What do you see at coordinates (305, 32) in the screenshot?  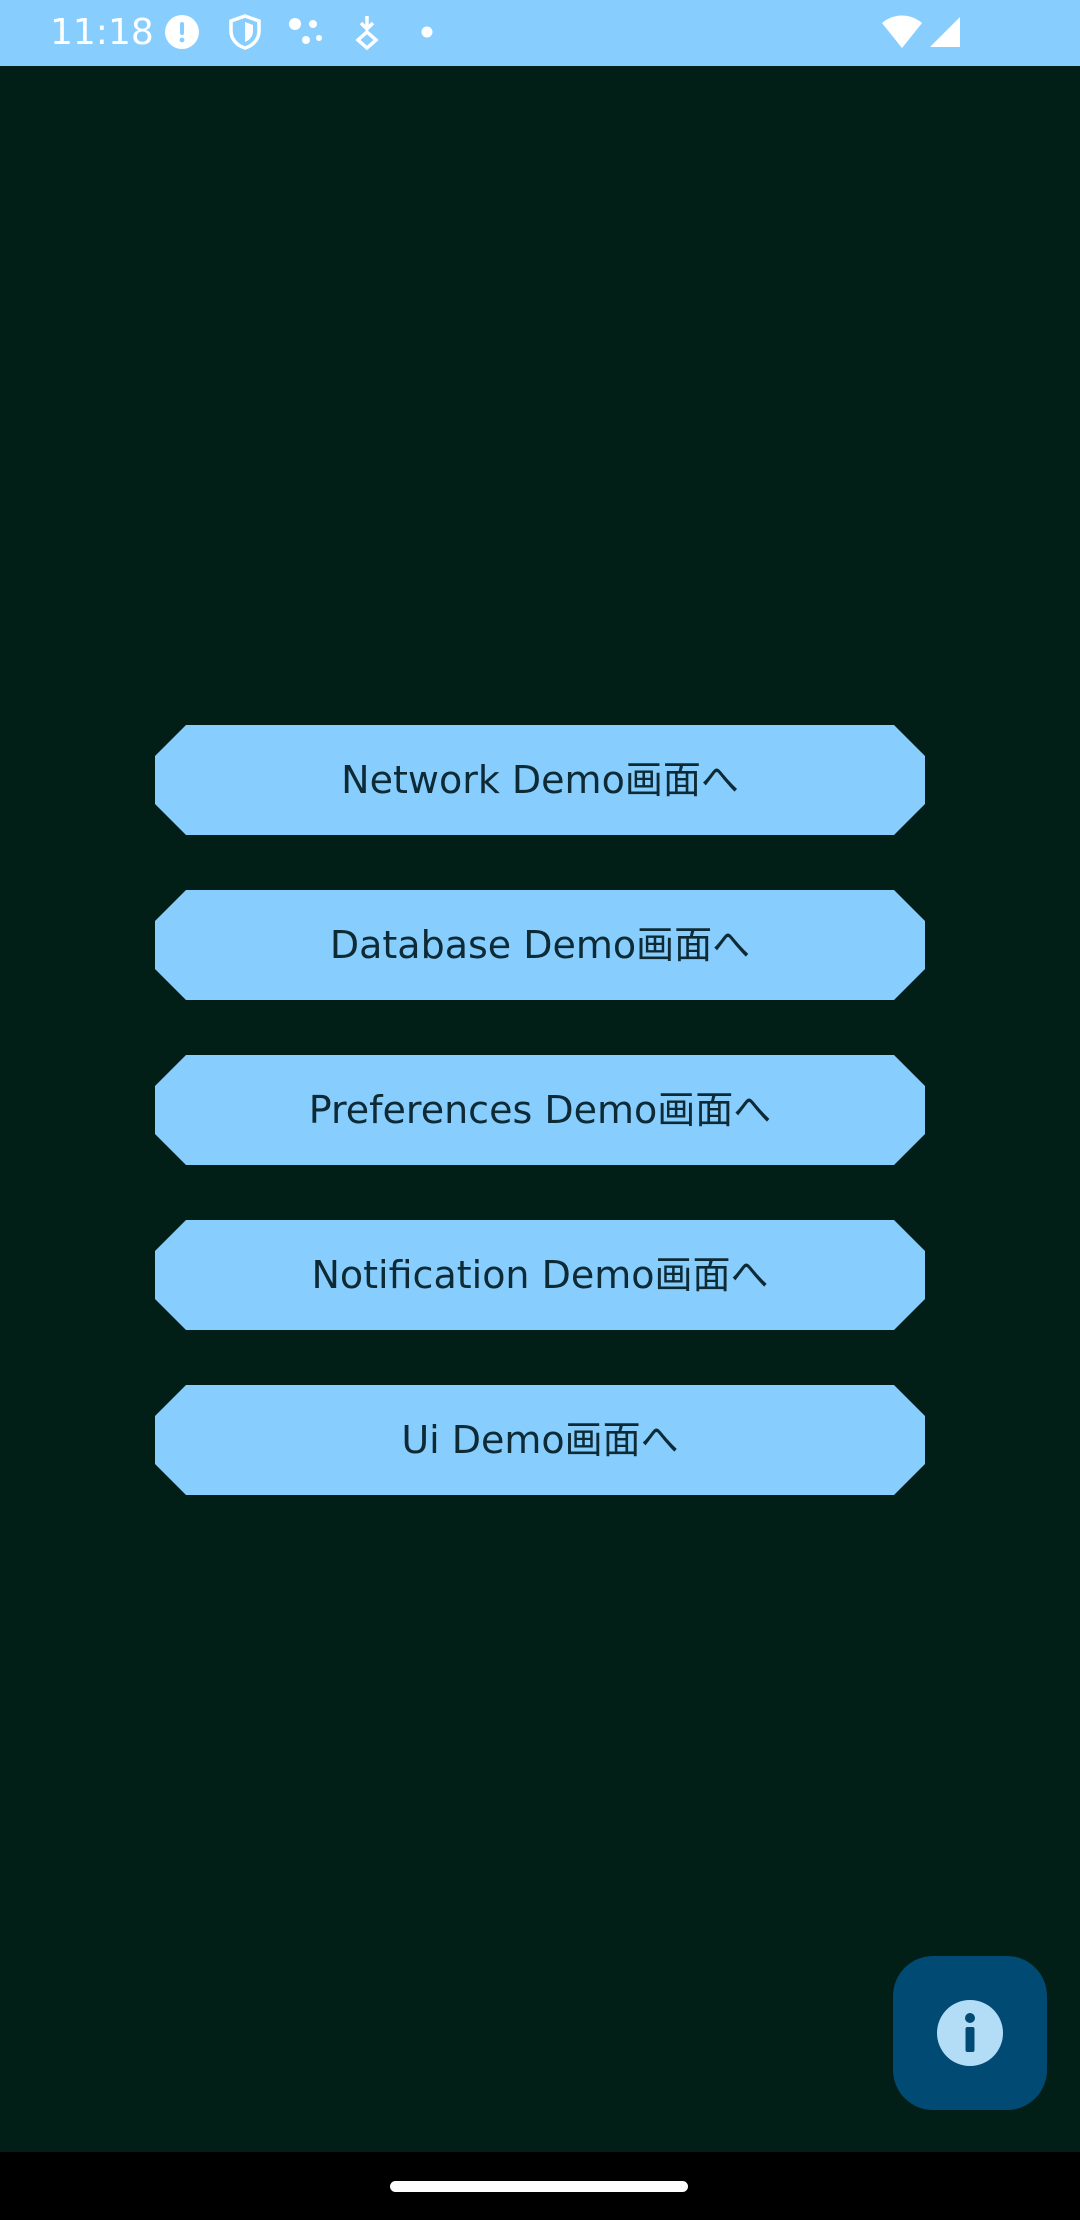 I see `dots-icon` at bounding box center [305, 32].